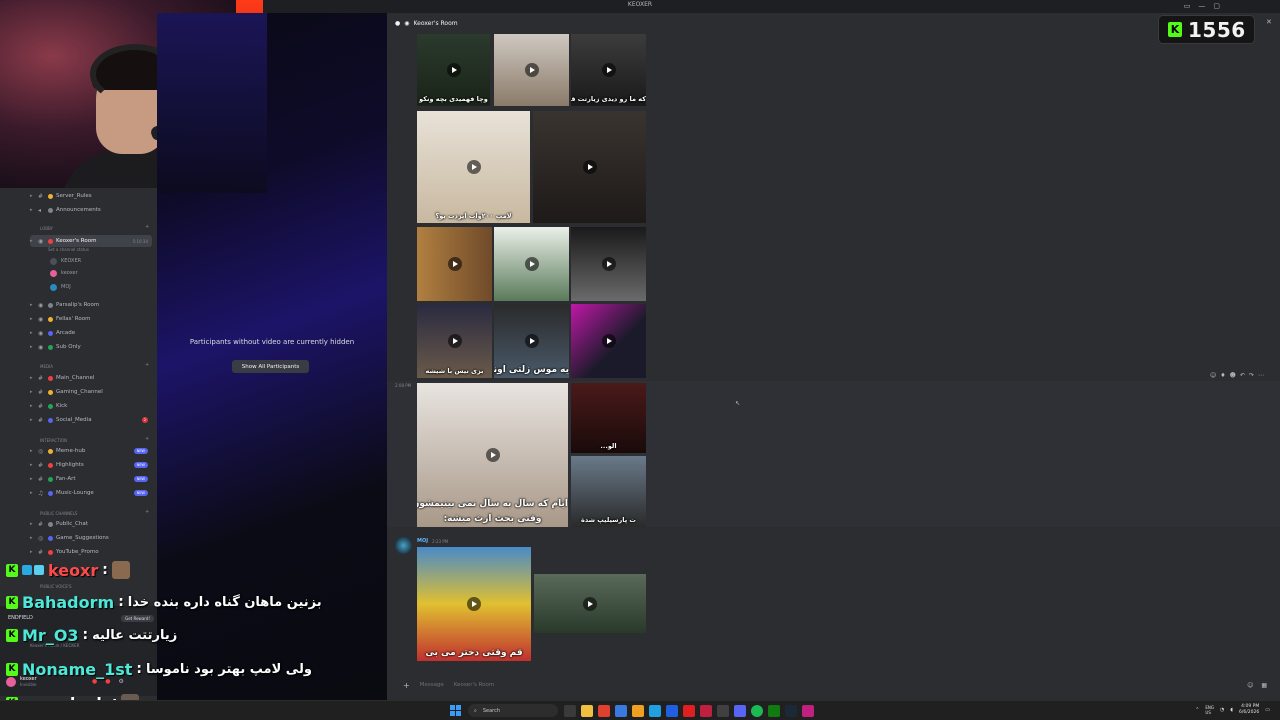 Image resolution: width=1280 pixels, height=720 pixels. What do you see at coordinates (1187, 6) in the screenshot?
I see `inbox-icon: ▭` at bounding box center [1187, 6].